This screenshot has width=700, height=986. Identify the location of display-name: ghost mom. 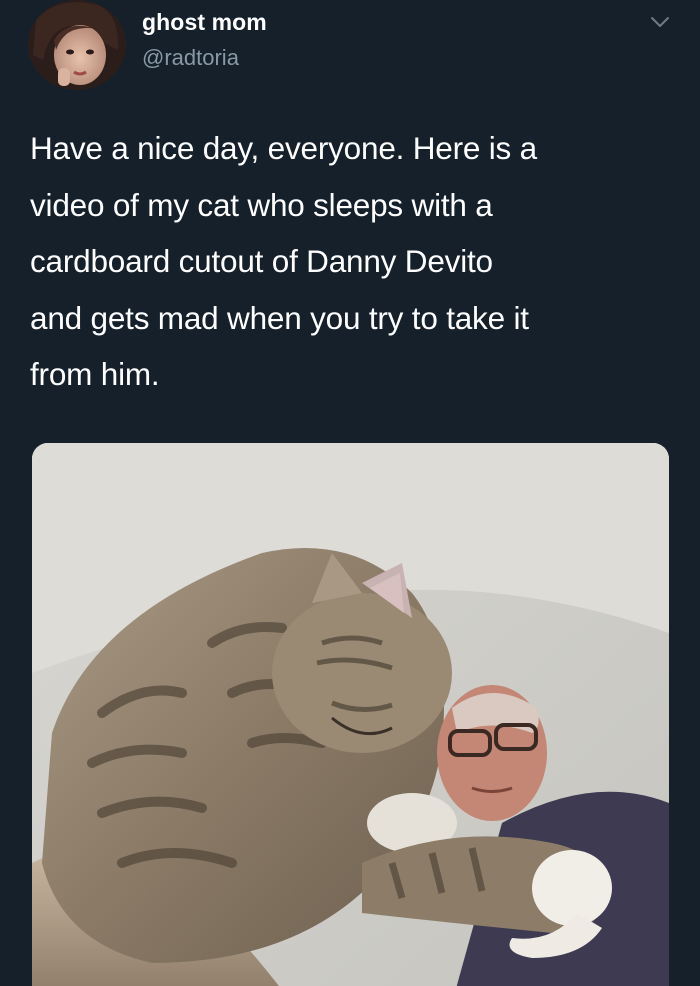
(204, 22).